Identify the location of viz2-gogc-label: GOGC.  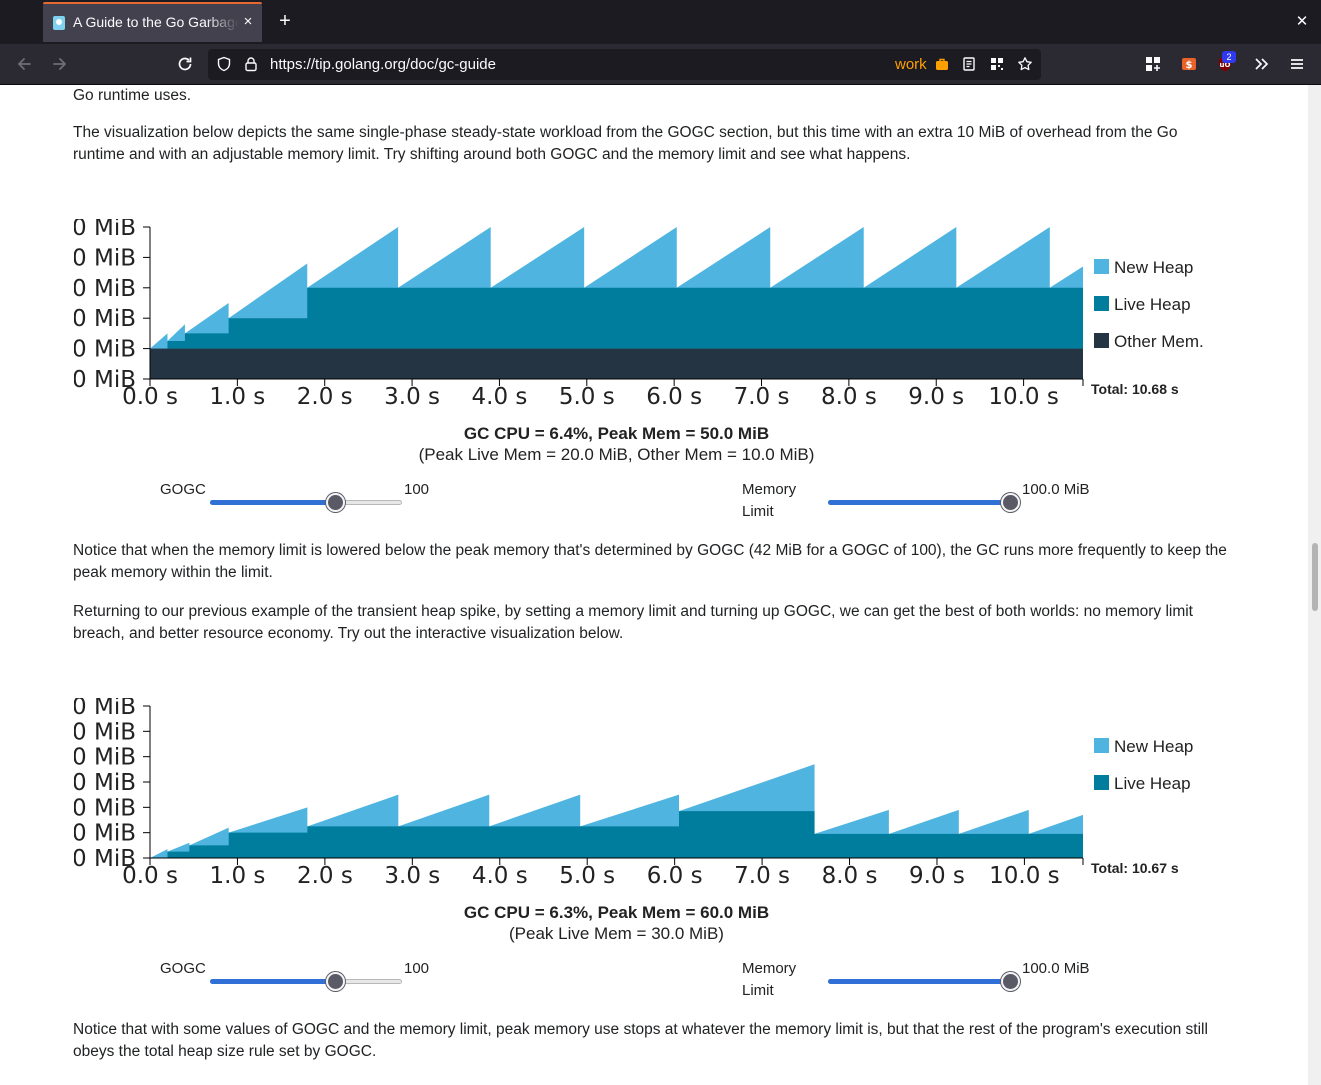
(183, 968).